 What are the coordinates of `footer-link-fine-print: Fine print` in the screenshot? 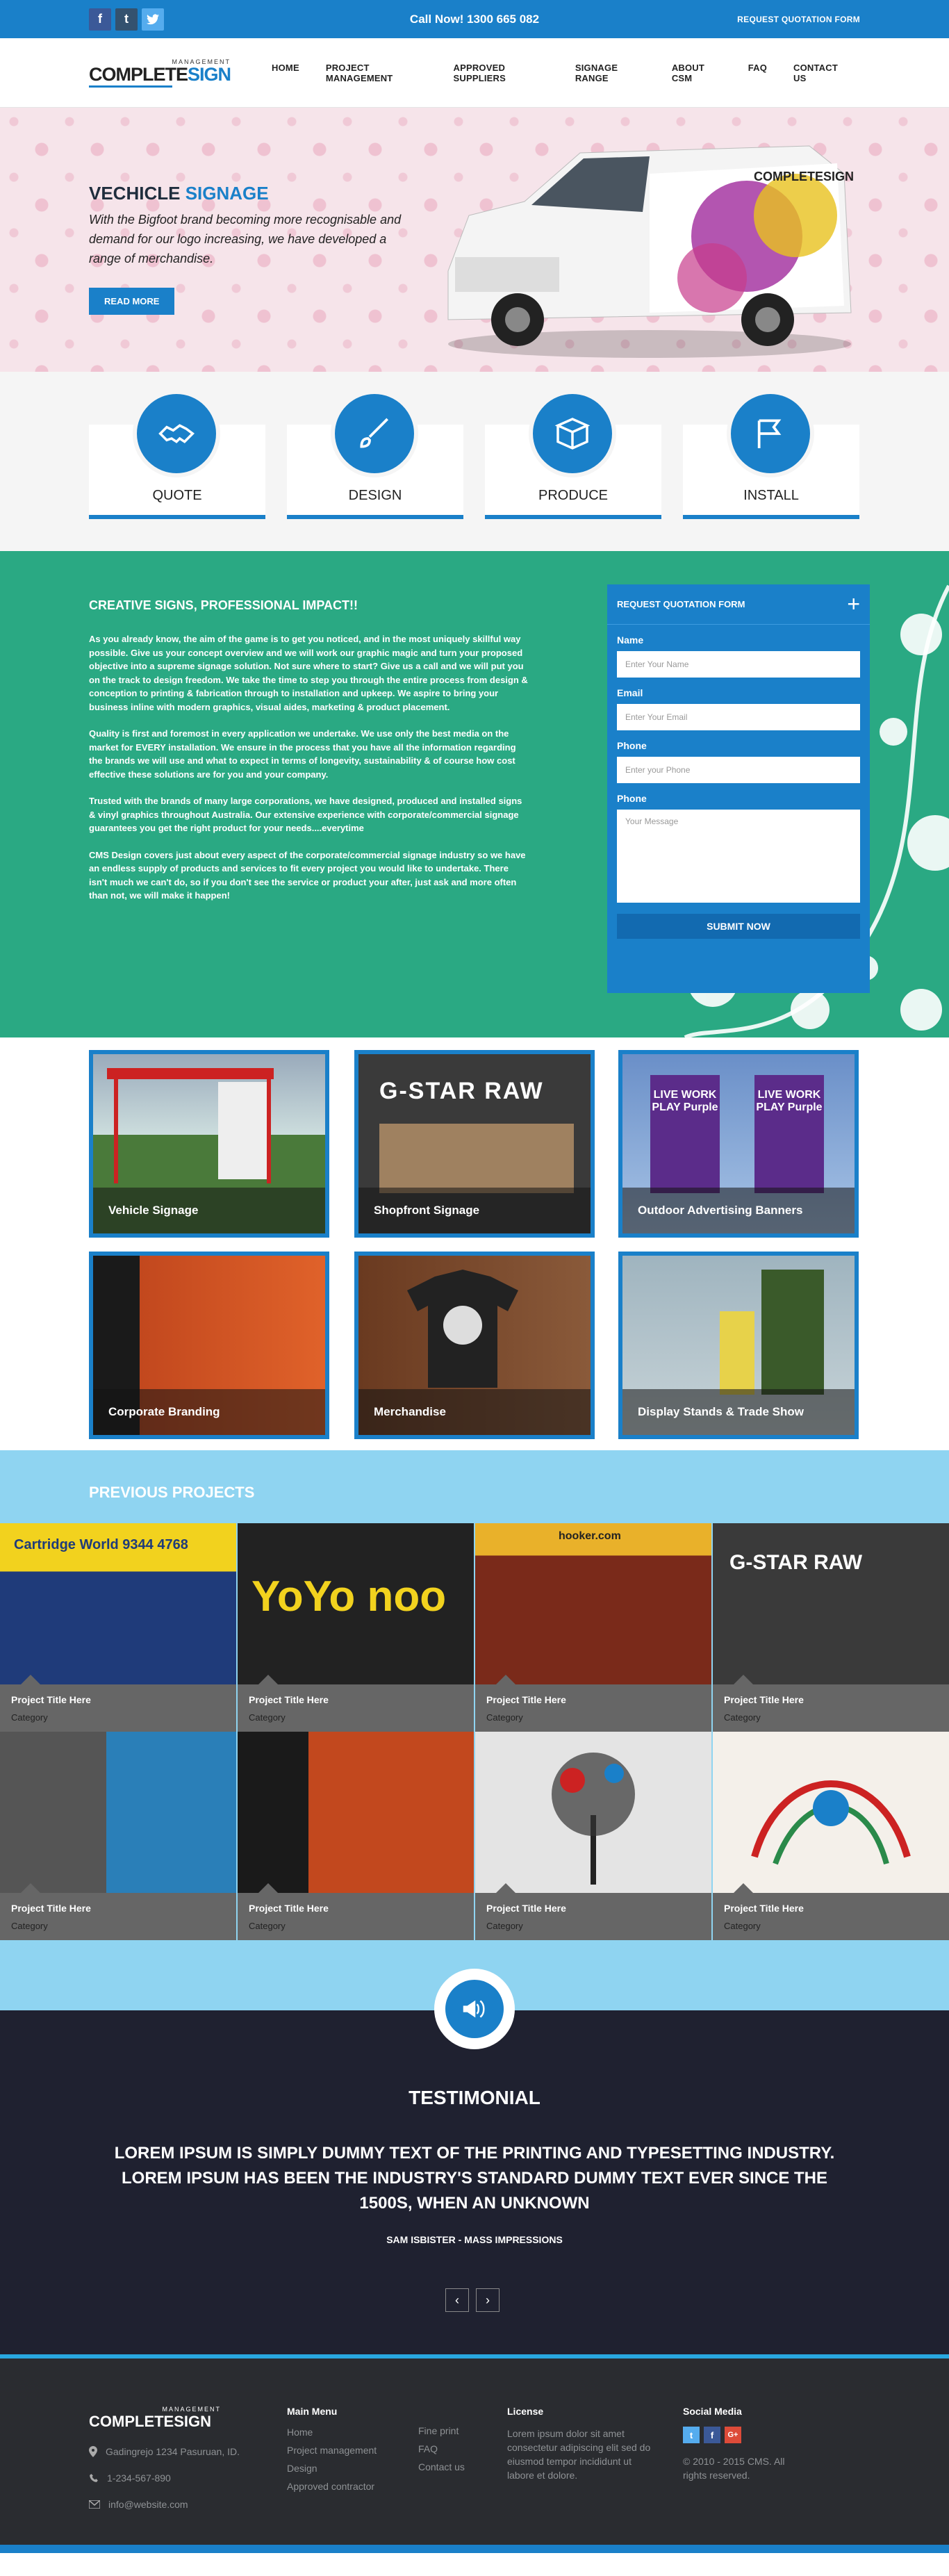 It's located at (441, 2430).